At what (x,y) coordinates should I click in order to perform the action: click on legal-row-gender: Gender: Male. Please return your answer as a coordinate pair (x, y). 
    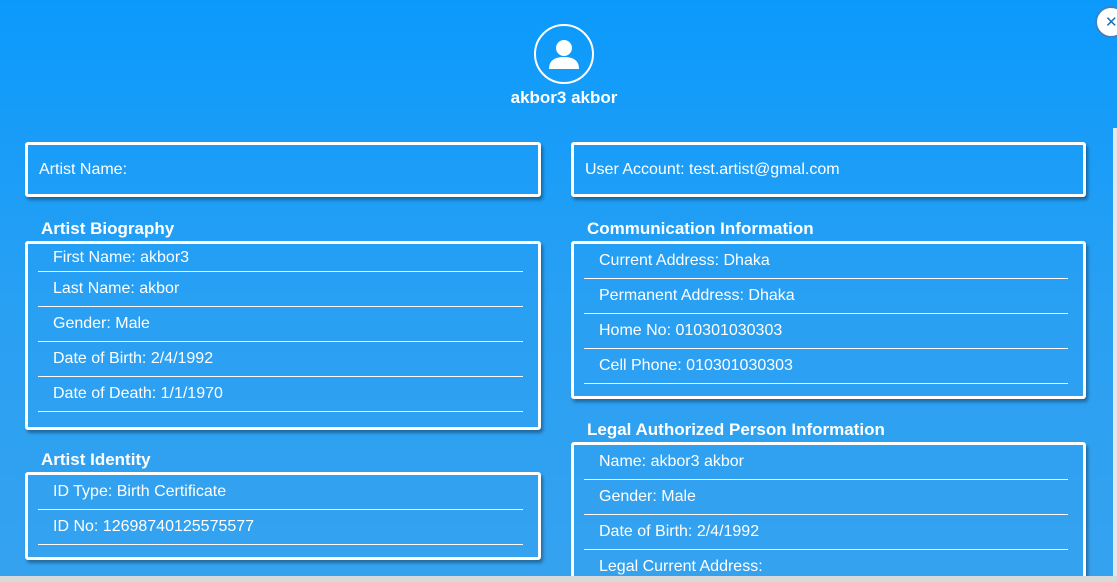
    Looking at the image, I should click on (826, 497).